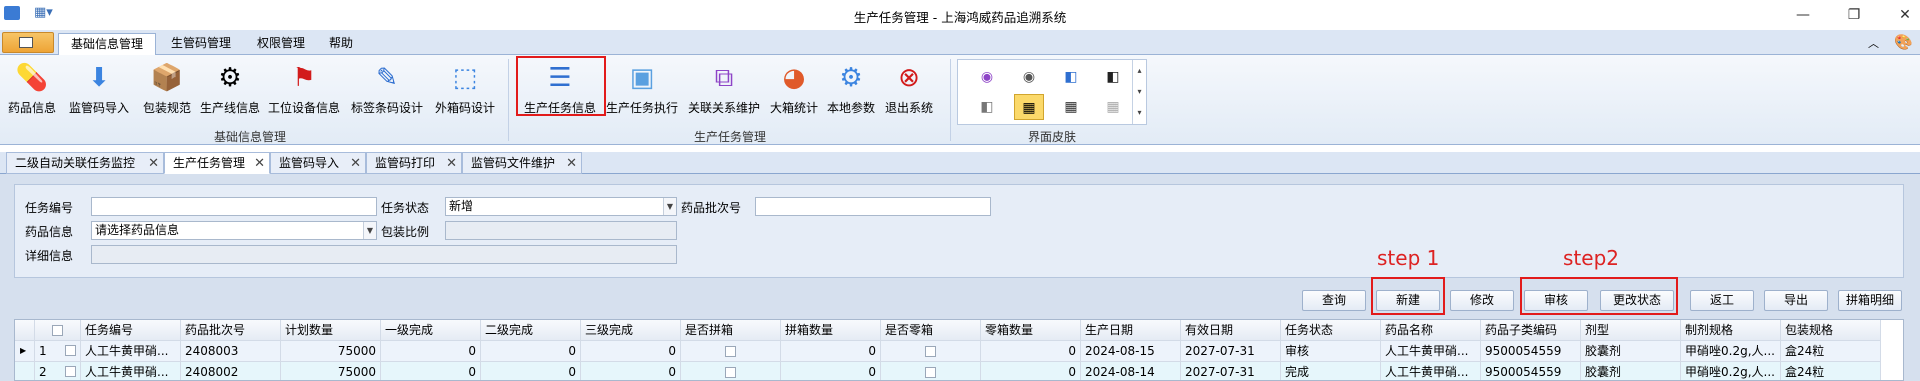 Image resolution: width=1920 pixels, height=381 pixels. Describe the element at coordinates (281, 44) in the screenshot. I see `tab-permissions: 权限管理` at that location.